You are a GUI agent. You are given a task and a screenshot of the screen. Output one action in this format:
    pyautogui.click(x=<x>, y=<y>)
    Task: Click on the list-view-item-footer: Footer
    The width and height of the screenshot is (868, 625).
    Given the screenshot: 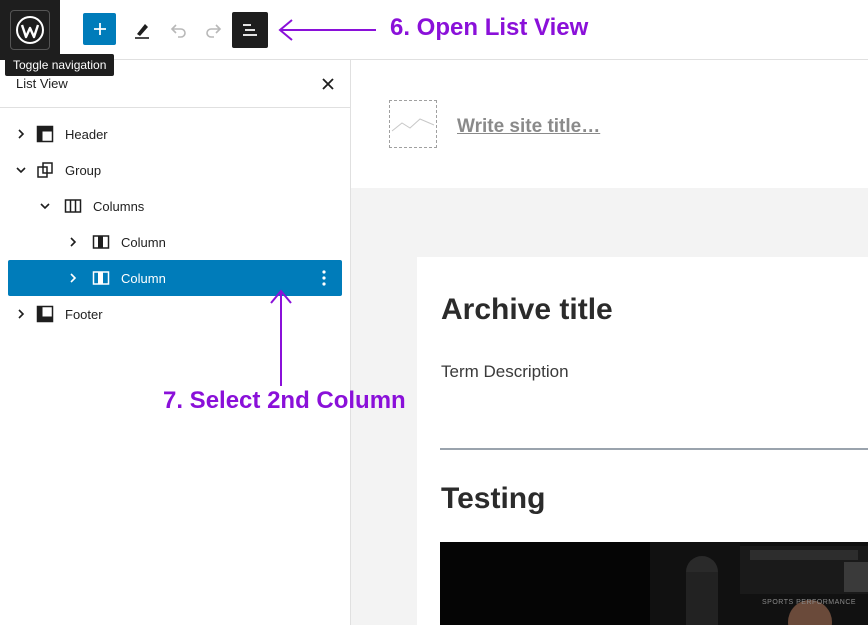 What is the action you would take?
    pyautogui.click(x=175, y=314)
    